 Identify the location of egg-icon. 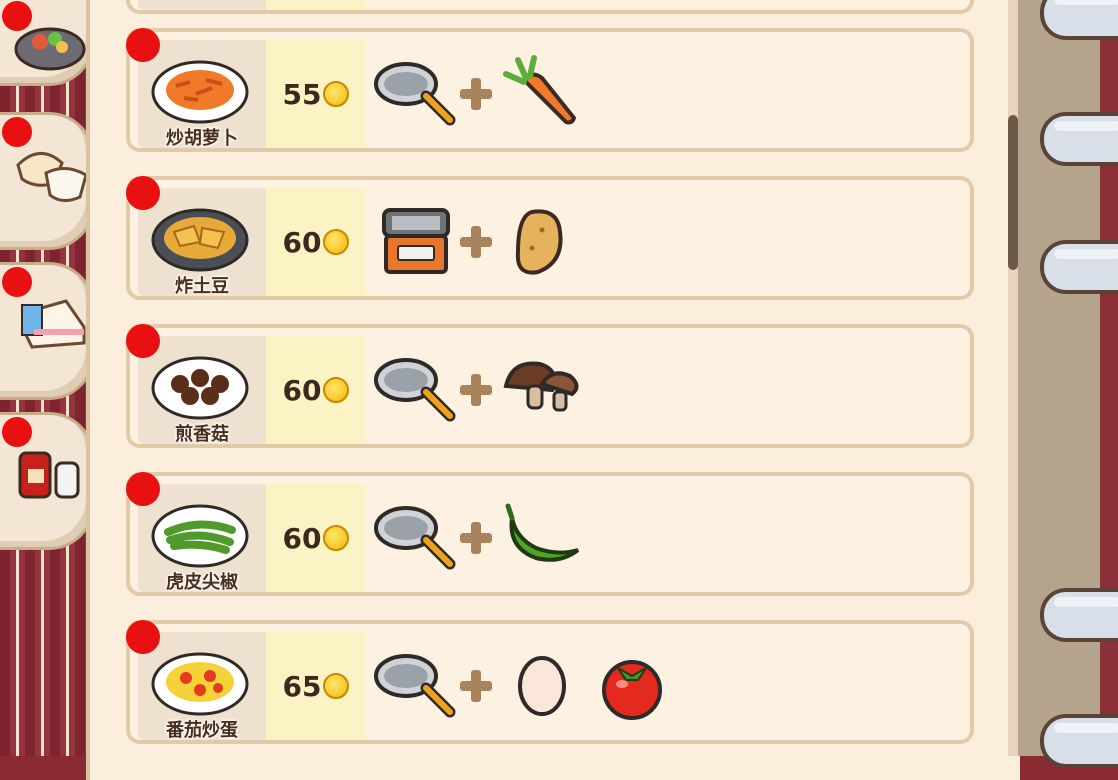
(544, 686).